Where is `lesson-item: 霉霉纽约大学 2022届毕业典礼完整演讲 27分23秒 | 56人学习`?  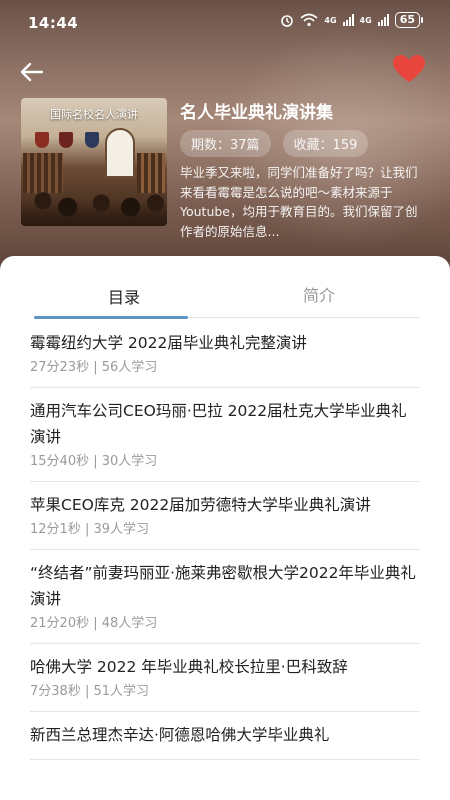
lesson-item: 霉霉纽约大学 2022届毕业典礼完整演讲 27分23秒 | 56人学习 is located at coordinates (225, 354).